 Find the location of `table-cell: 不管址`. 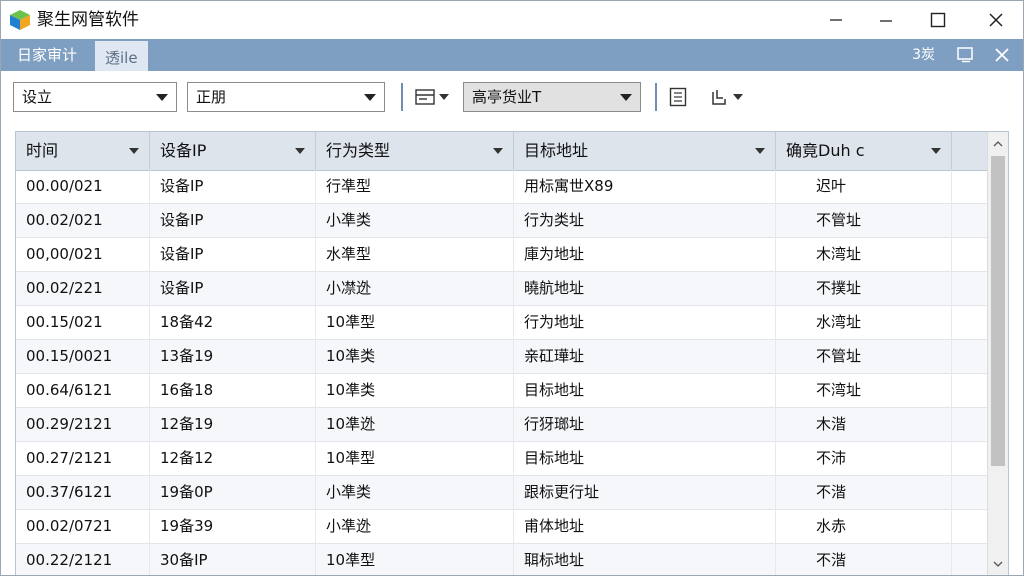

table-cell: 不管址 is located at coordinates (864, 357).